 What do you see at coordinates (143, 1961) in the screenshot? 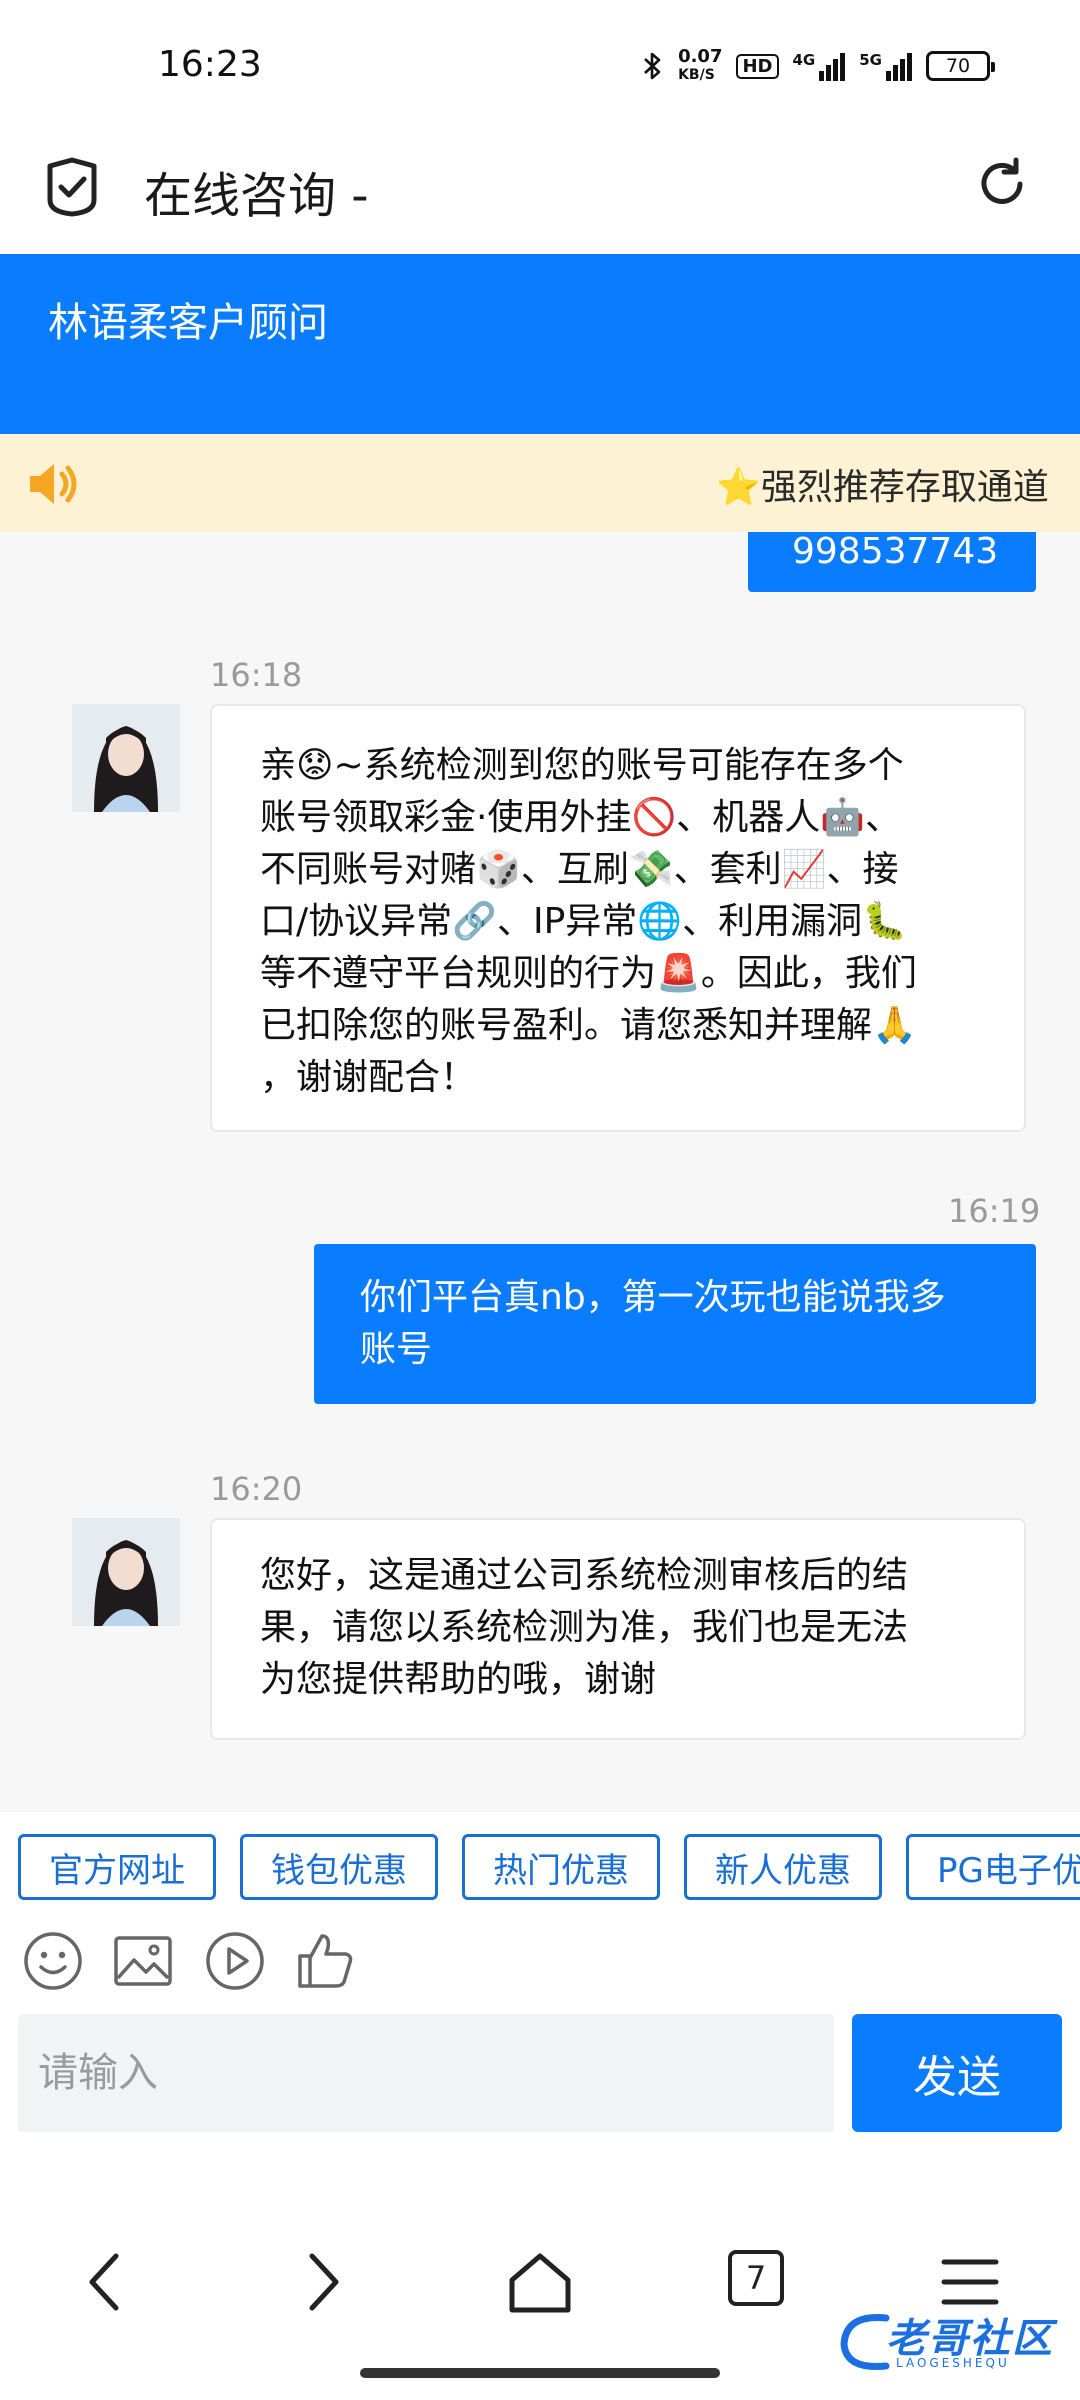
I see `image-icon` at bounding box center [143, 1961].